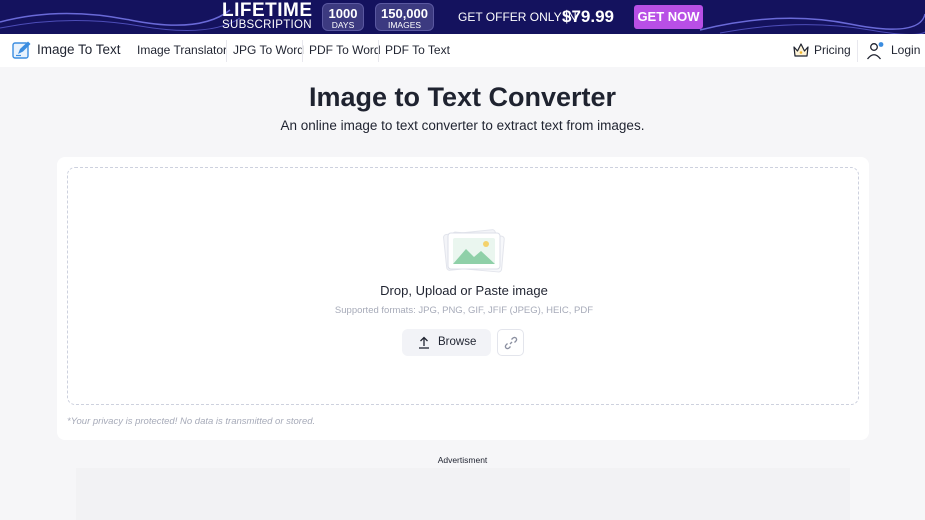  Describe the element at coordinates (457, 342) in the screenshot. I see `browse-button-label: Browse` at that location.